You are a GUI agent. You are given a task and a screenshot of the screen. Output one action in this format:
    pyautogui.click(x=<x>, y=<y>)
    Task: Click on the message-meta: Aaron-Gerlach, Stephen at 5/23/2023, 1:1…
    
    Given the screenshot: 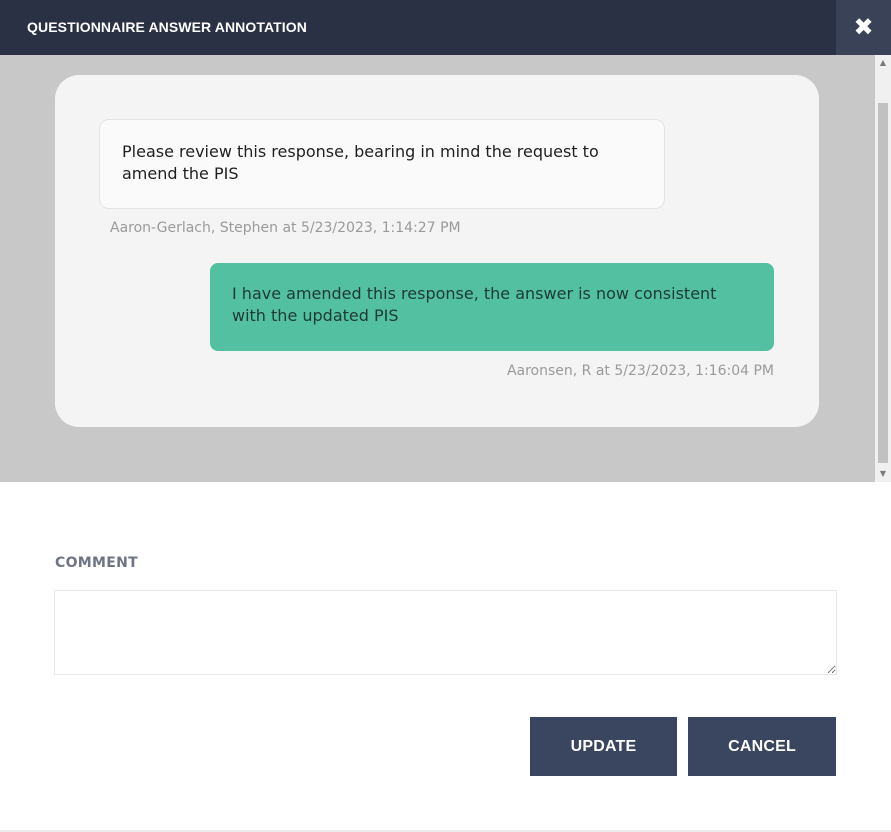 What is the action you would take?
    pyautogui.click(x=285, y=228)
    